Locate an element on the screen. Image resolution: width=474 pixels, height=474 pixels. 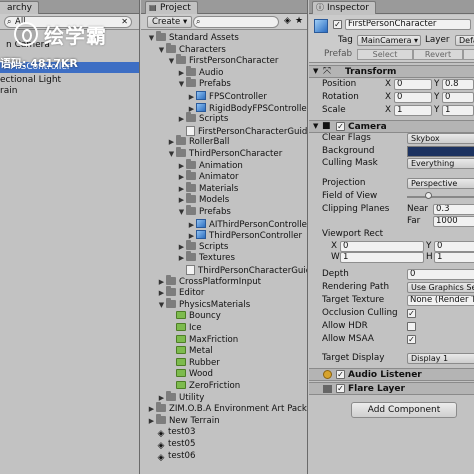
project-tree-item: Bouncy is located at coordinates (194, 317).